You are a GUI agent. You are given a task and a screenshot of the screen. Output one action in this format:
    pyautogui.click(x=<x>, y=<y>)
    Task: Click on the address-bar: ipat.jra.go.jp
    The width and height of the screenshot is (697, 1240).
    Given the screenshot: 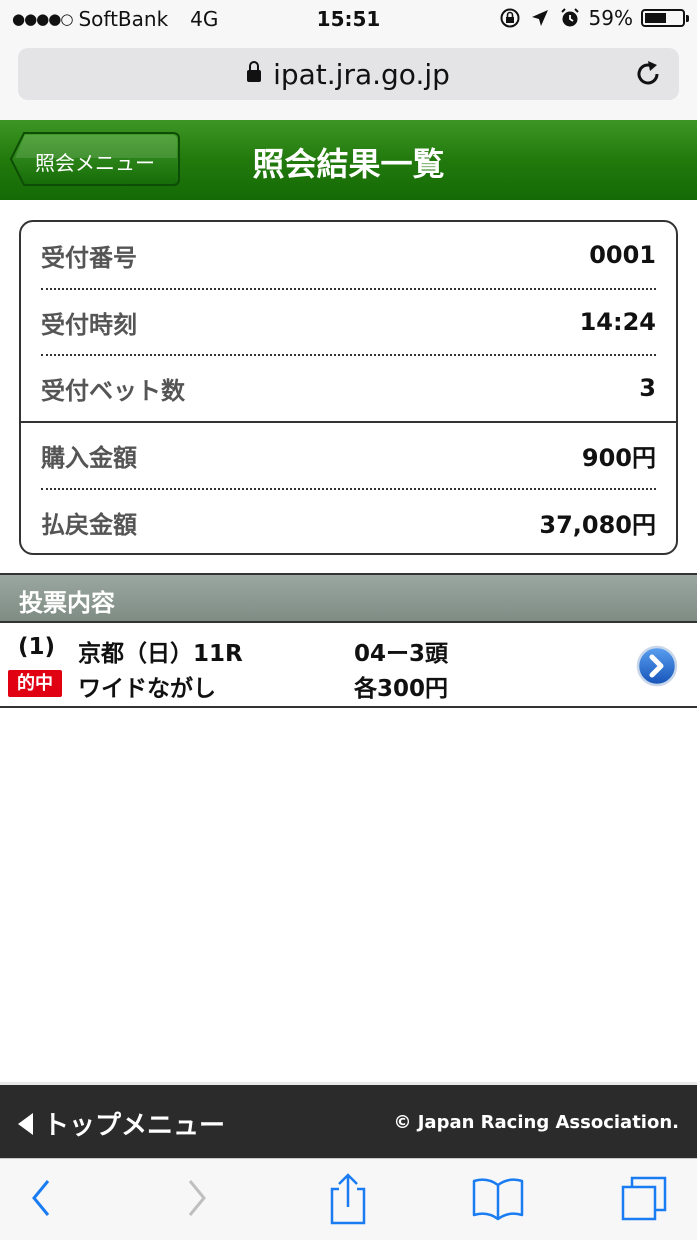 What is the action you would take?
    pyautogui.click(x=348, y=74)
    